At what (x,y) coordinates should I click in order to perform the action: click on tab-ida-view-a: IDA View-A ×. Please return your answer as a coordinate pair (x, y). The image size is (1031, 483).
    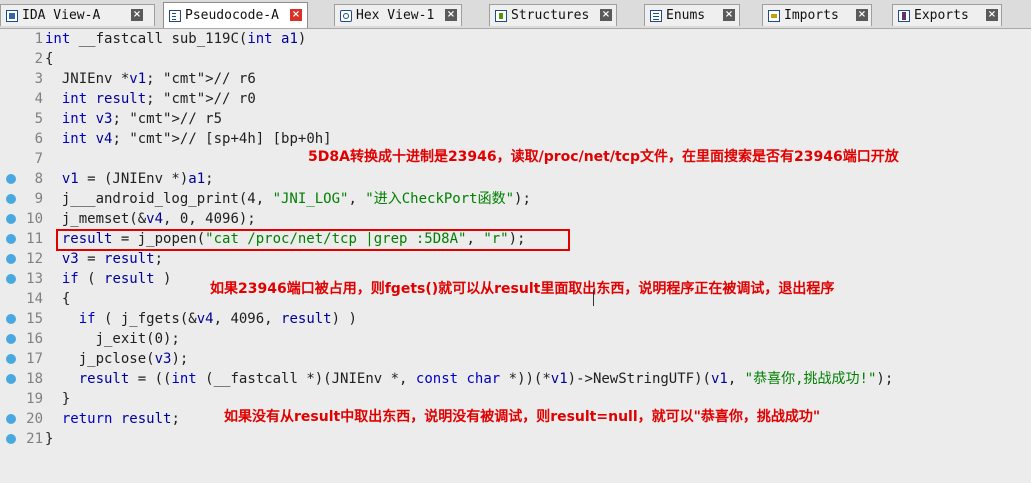
    Looking at the image, I should click on (77, 15).